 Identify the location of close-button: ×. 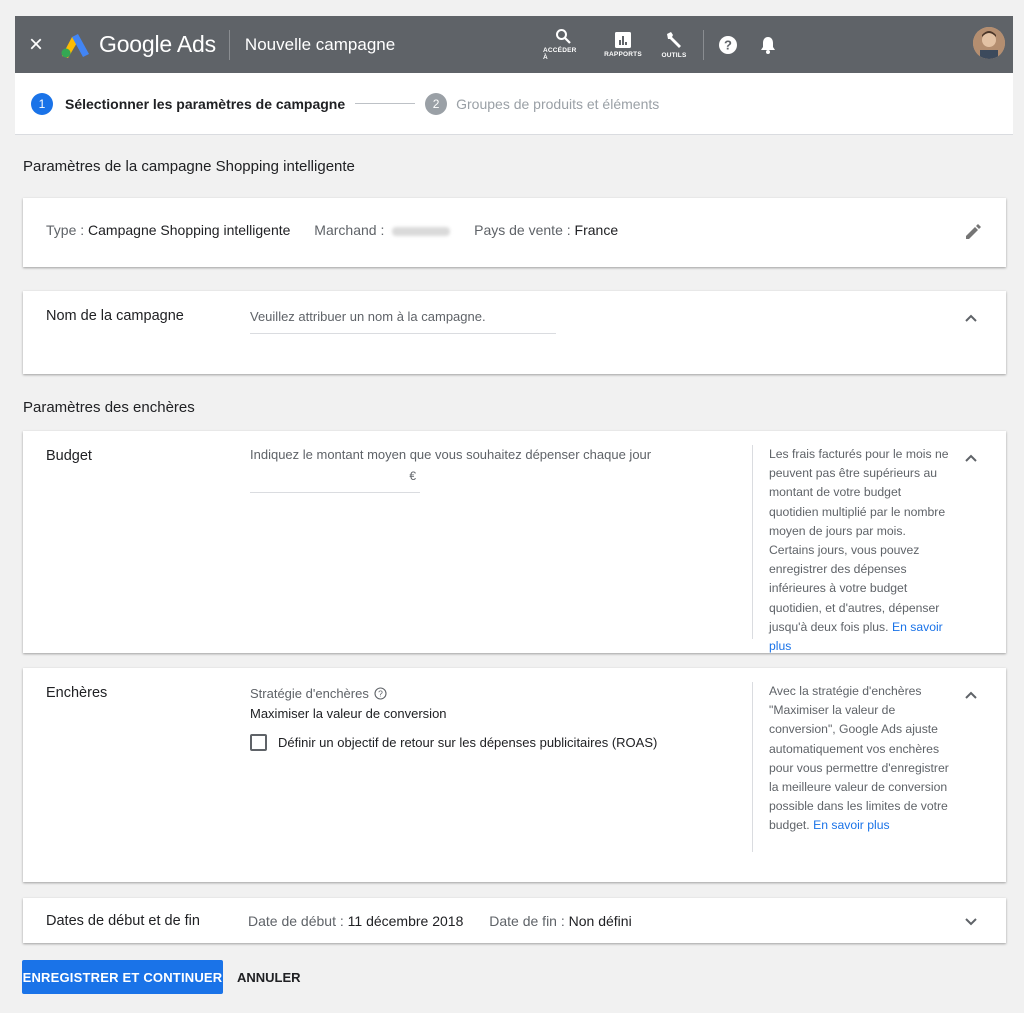
(36, 44).